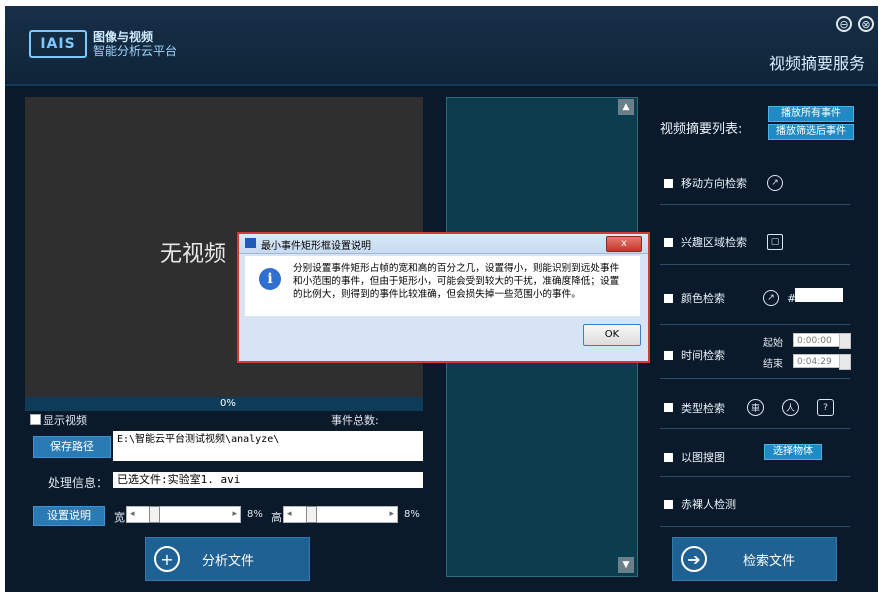 The image size is (883, 592). Describe the element at coordinates (441, 45) in the screenshot. I see `header: IAIS 图像与视频 智能分析云平台 ⊖ ⊗ 视频摘要服务` at that location.